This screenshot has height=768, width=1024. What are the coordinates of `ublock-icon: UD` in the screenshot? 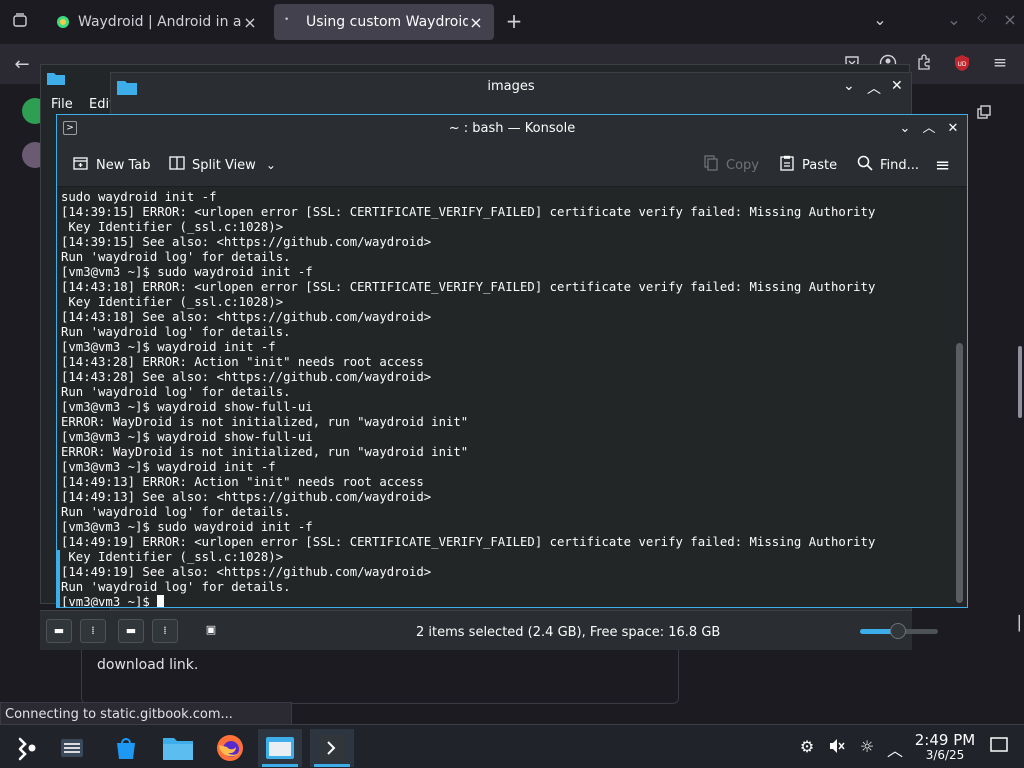 It's located at (962, 65).